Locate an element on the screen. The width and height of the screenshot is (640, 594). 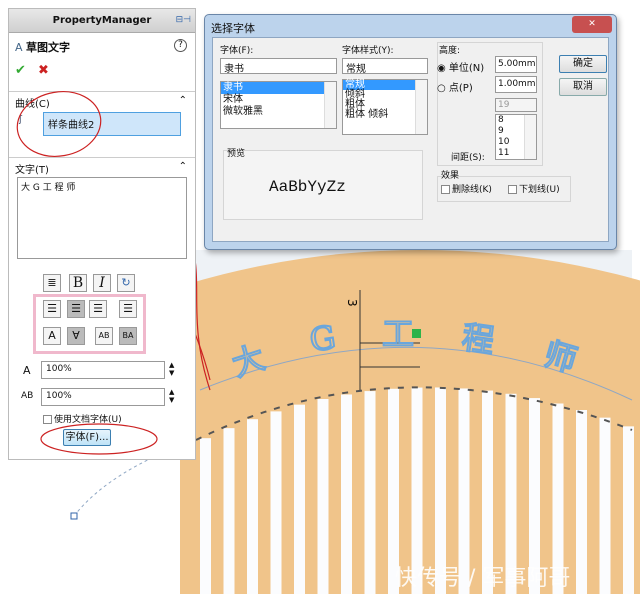
strikeout-checkbox: 删除线(K) is located at coordinates (466, 188).